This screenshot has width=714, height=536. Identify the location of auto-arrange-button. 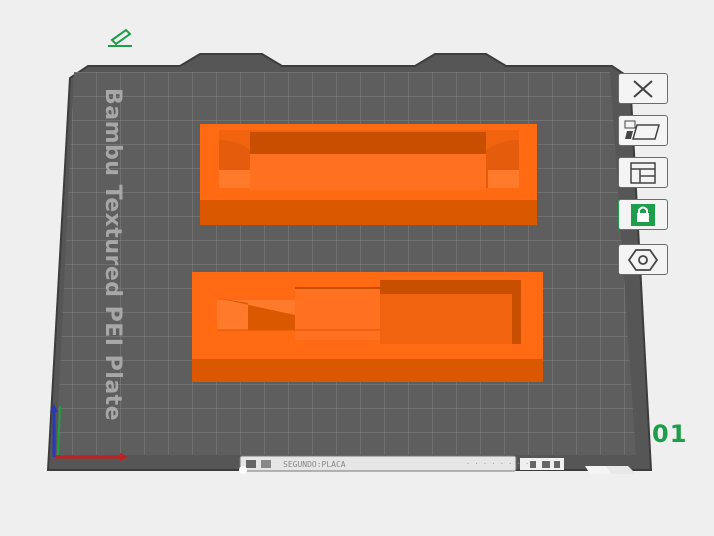
(643, 130).